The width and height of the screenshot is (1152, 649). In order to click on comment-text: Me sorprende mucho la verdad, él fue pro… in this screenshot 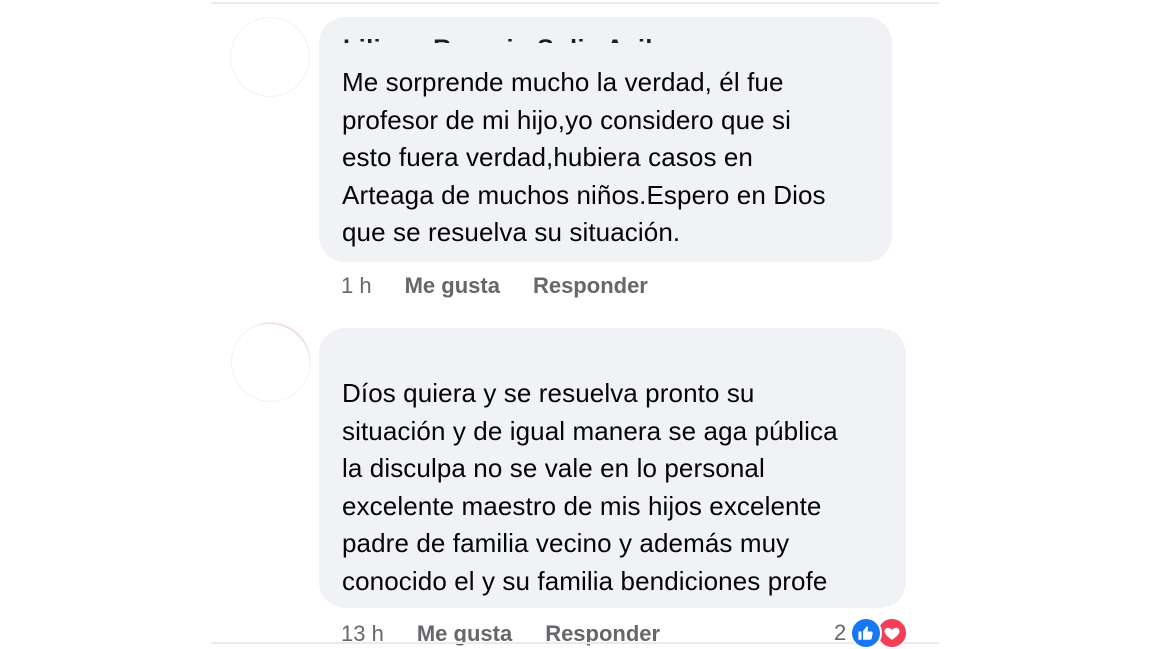, I will do `click(584, 157)`.